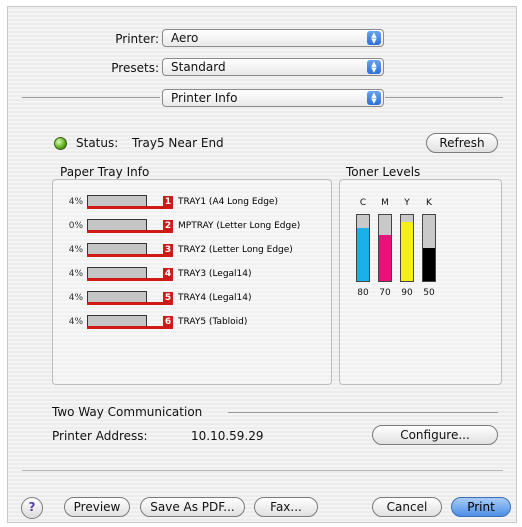  I want to click on tray-row: 4% 6 TRAY5 (Tabloid), so click(150, 322).